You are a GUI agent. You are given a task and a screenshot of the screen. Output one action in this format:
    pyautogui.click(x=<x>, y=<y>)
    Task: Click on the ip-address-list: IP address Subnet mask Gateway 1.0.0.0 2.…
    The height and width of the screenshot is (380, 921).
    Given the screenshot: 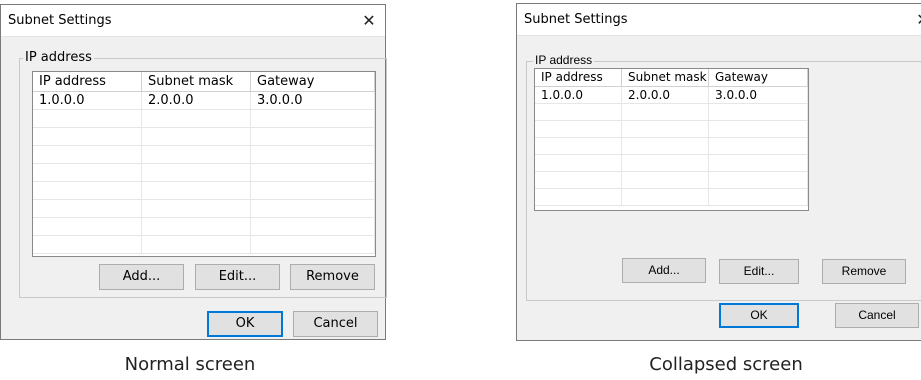 What is the action you would take?
    pyautogui.click(x=671, y=139)
    